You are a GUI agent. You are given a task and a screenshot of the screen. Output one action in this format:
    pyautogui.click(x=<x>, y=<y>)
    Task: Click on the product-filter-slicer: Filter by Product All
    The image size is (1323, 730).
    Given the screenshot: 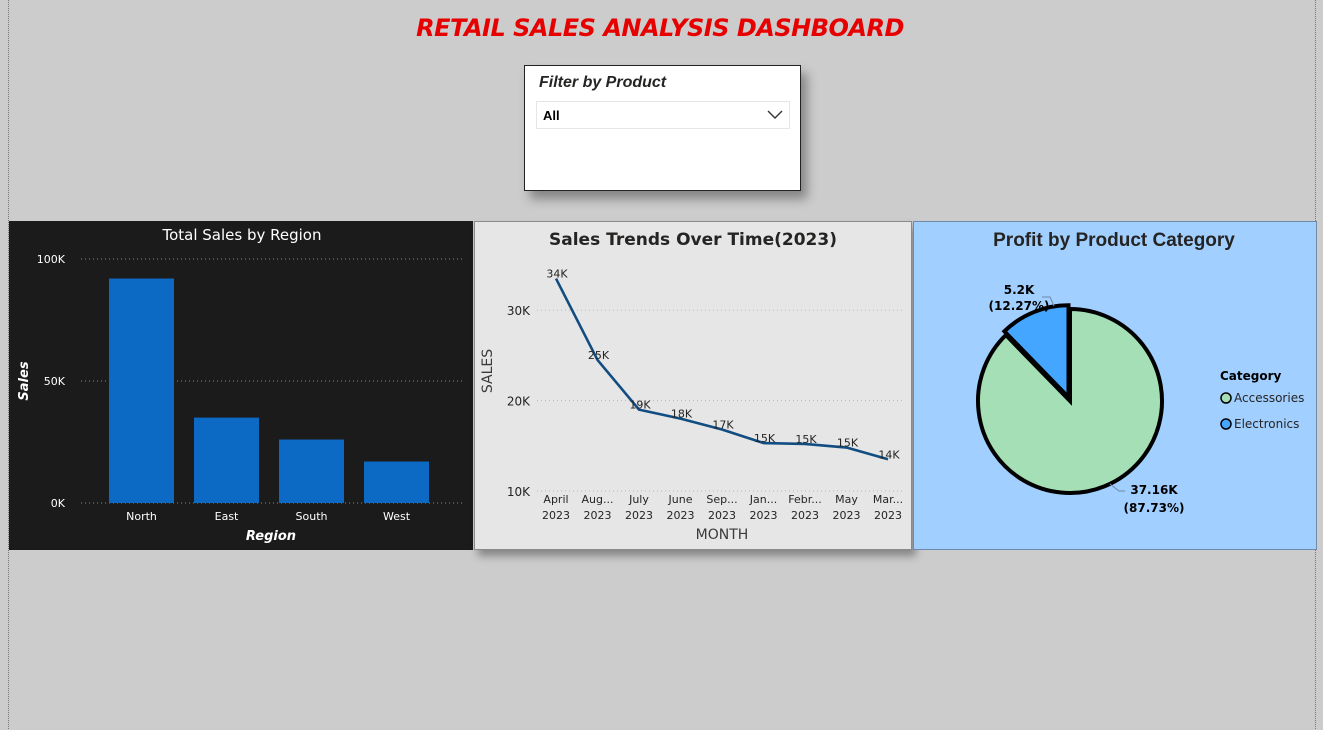 What is the action you would take?
    pyautogui.click(x=662, y=128)
    